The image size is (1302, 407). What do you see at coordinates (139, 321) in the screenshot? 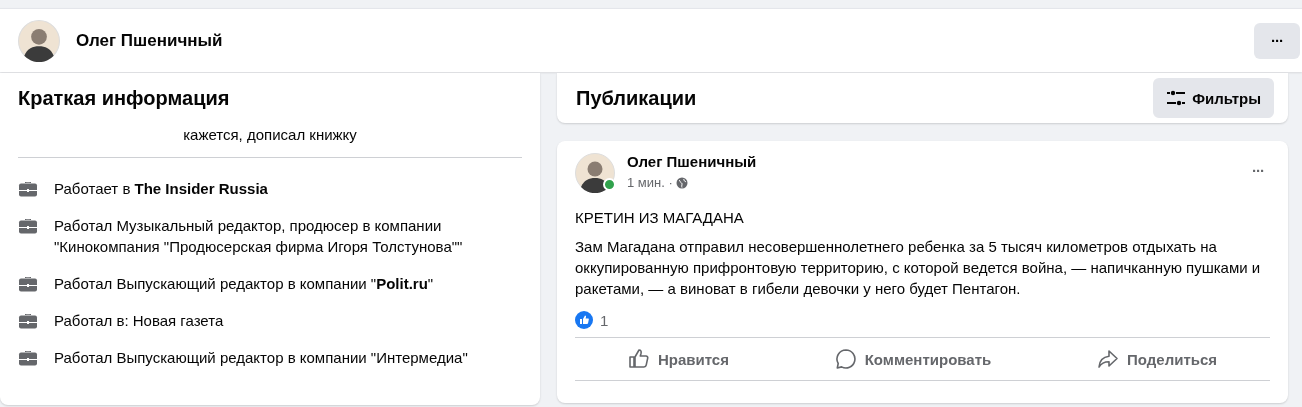
I see `work-info-text: Работал в: Новая газета` at bounding box center [139, 321].